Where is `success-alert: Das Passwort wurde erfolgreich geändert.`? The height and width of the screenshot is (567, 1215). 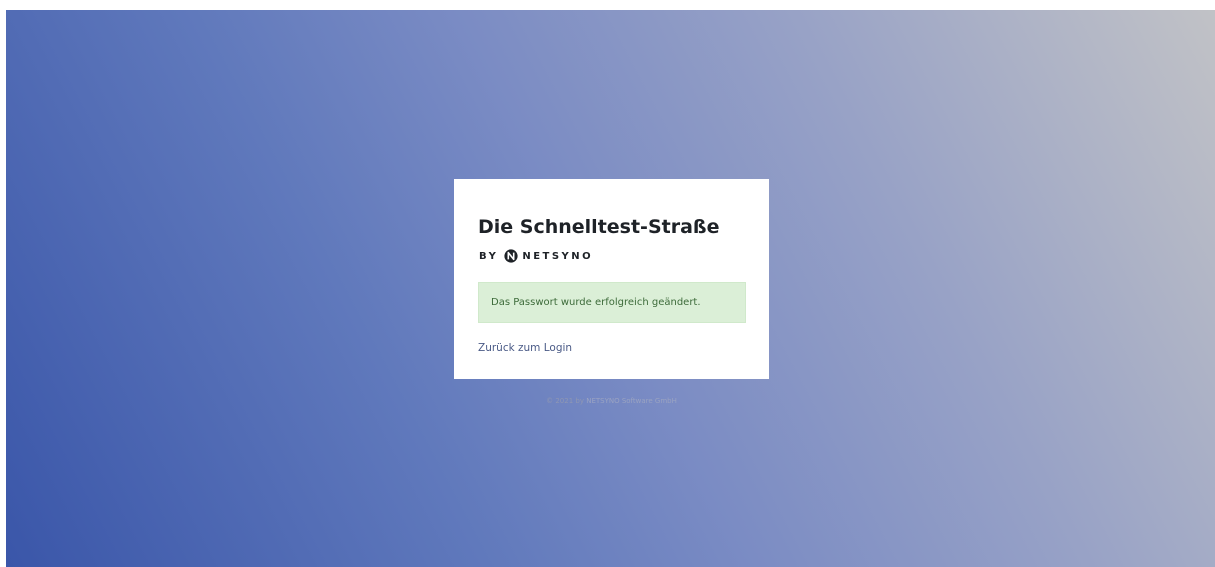 success-alert: Das Passwort wurde erfolgreich geändert. is located at coordinates (612, 302).